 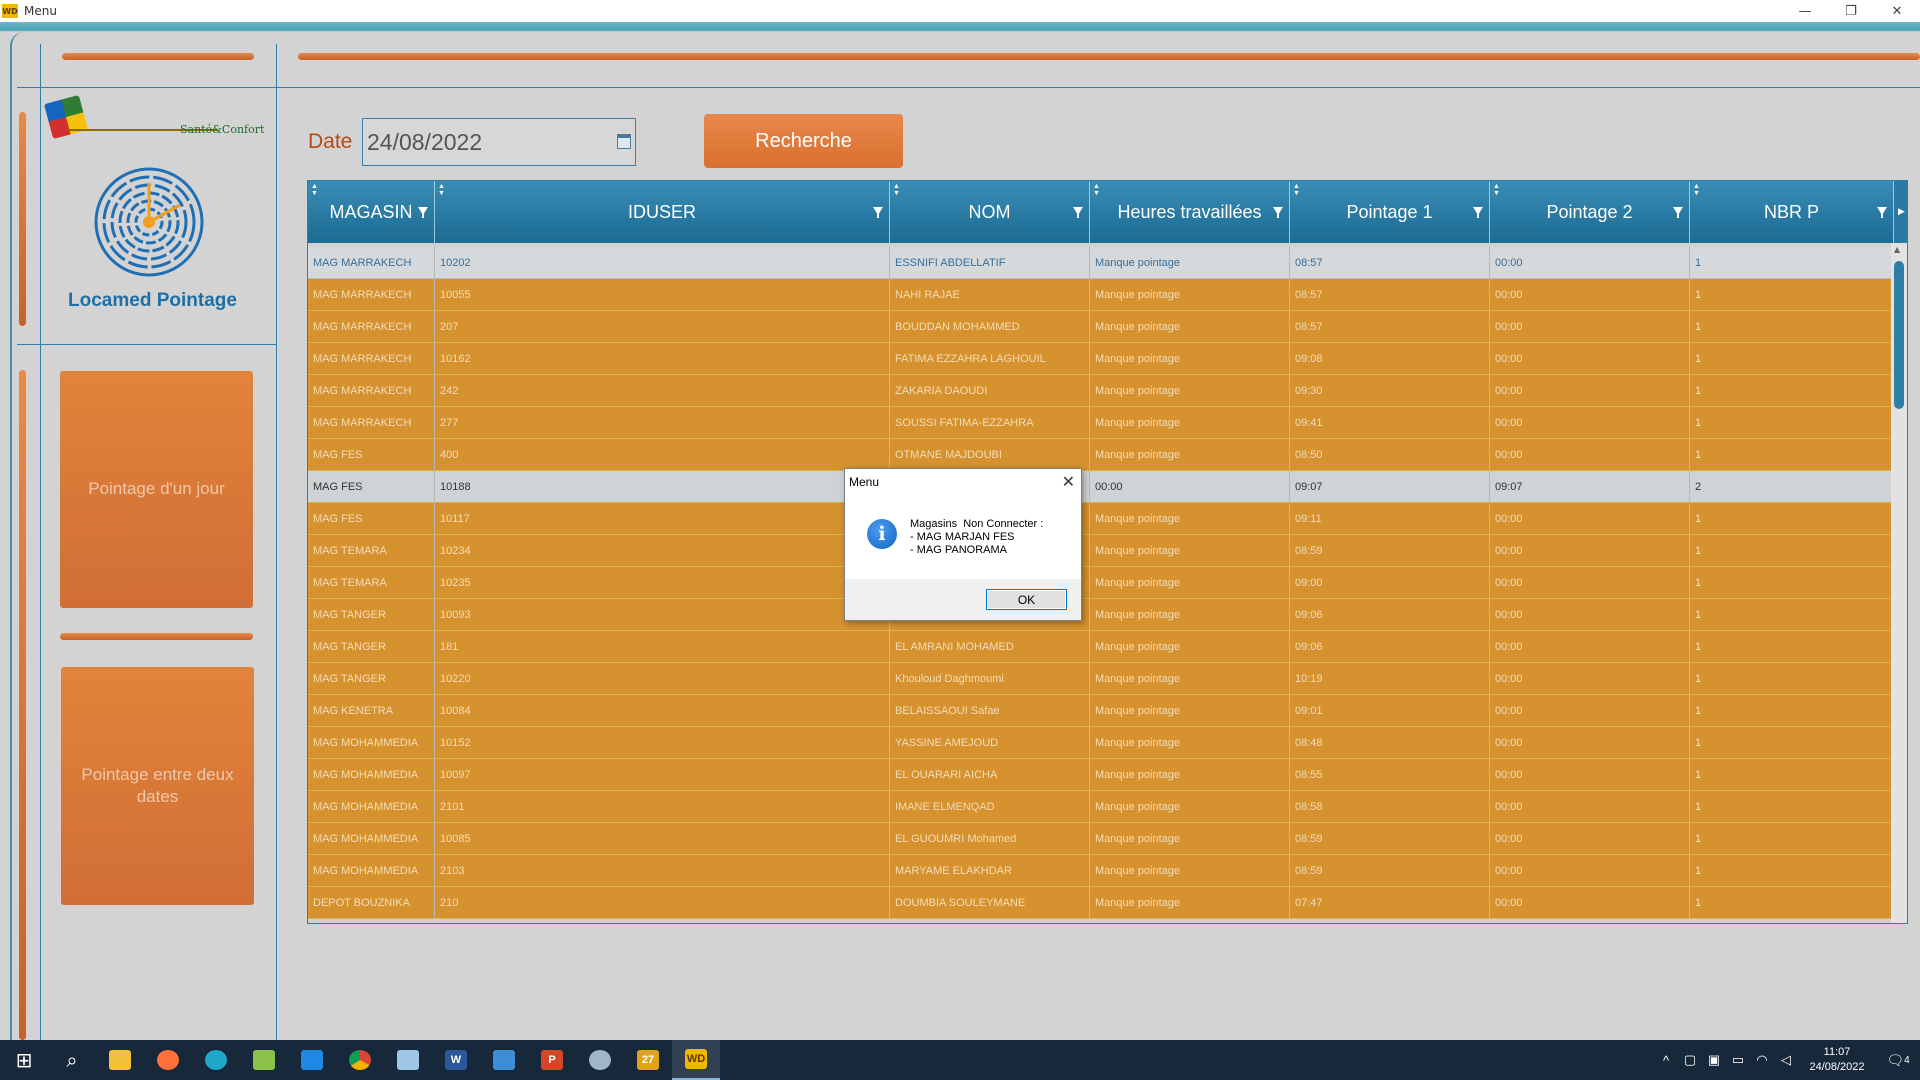 I want to click on column-header-iduser: ▲ ▼ IDUSER, so click(x=662, y=212).